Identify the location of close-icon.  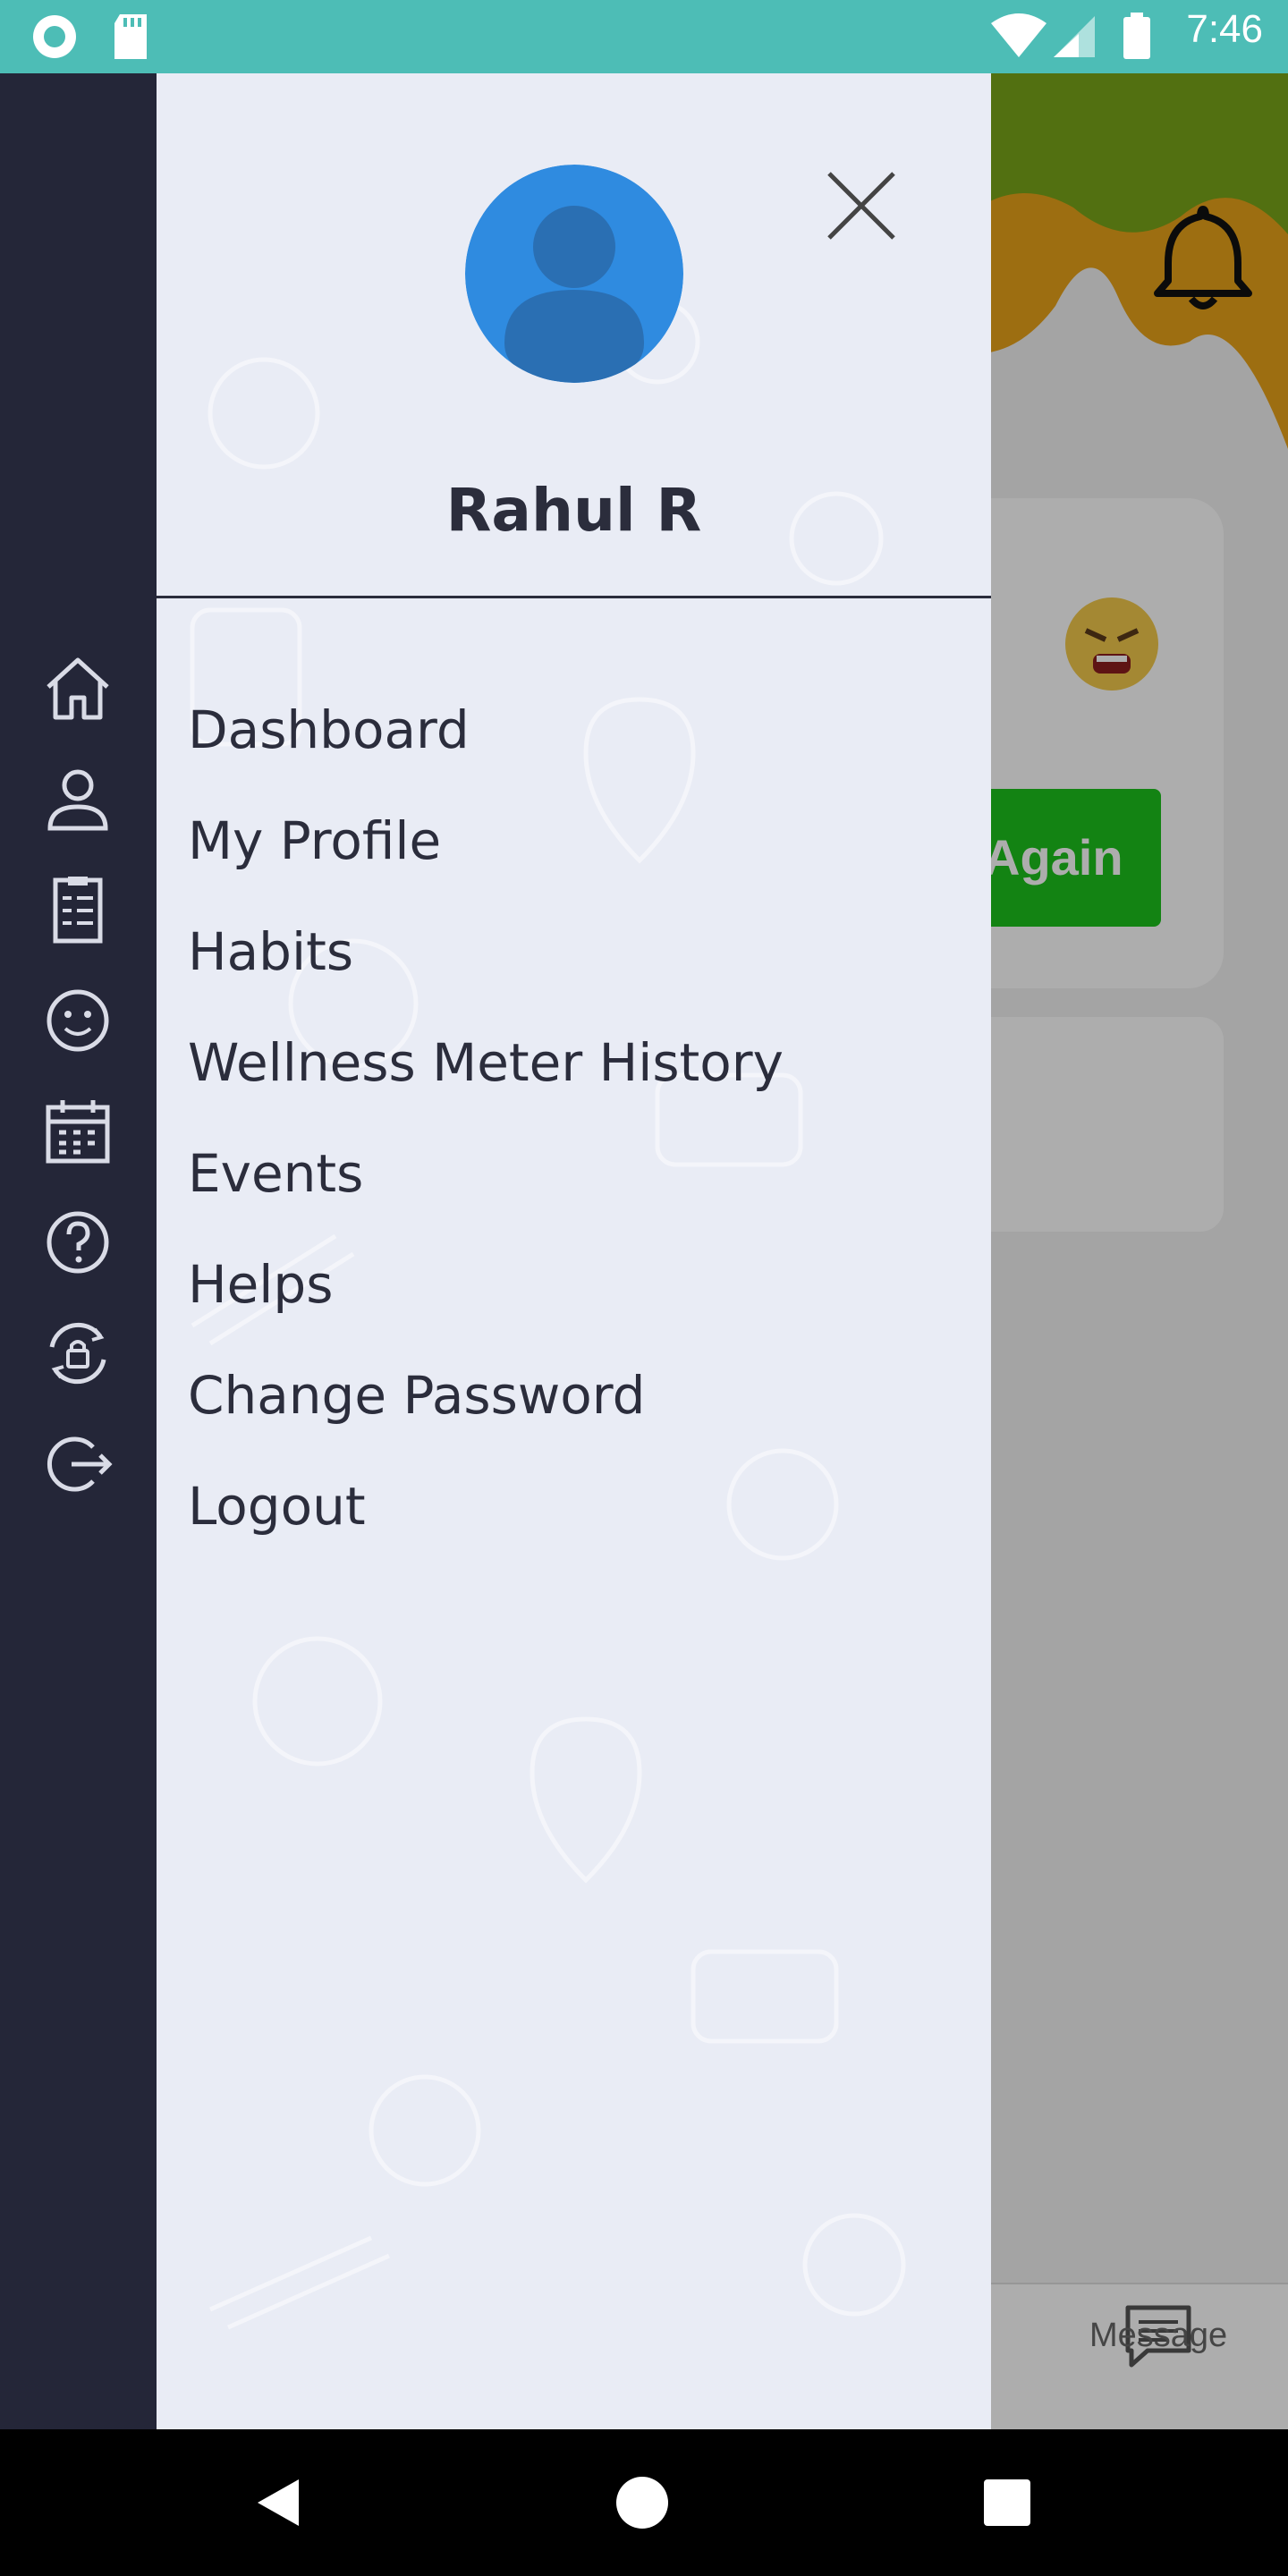
(861, 206).